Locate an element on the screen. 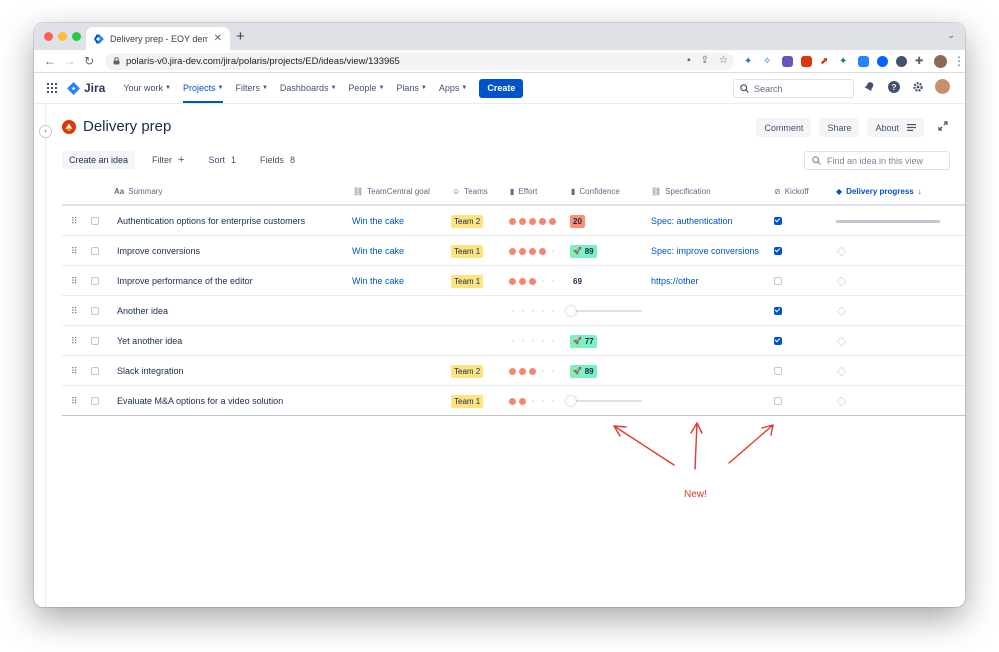 The height and width of the screenshot is (652, 999). arrow-left is located at coordinates (644, 445).